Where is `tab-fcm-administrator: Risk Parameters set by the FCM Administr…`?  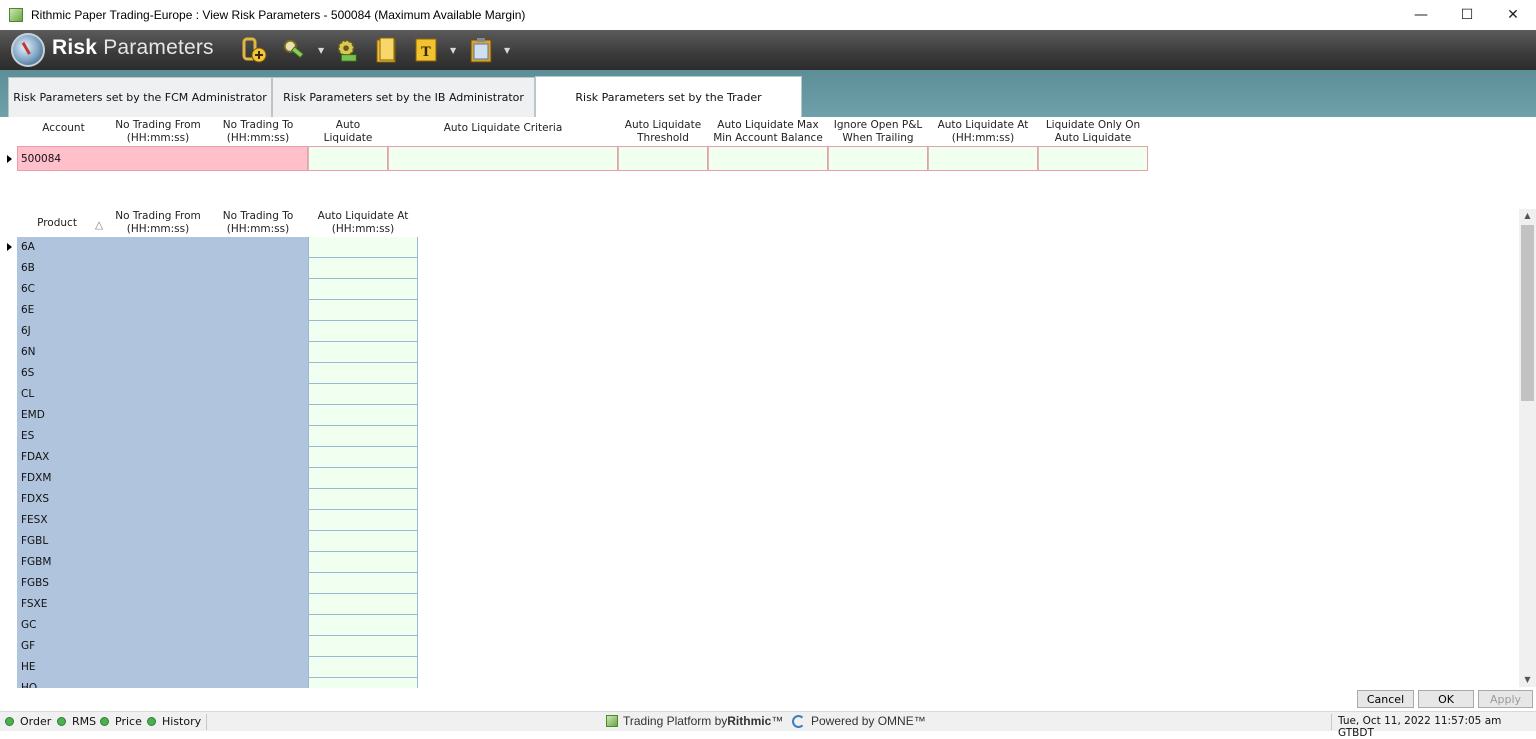
tab-fcm-administrator: Risk Parameters set by the FCM Administr… is located at coordinates (140, 97).